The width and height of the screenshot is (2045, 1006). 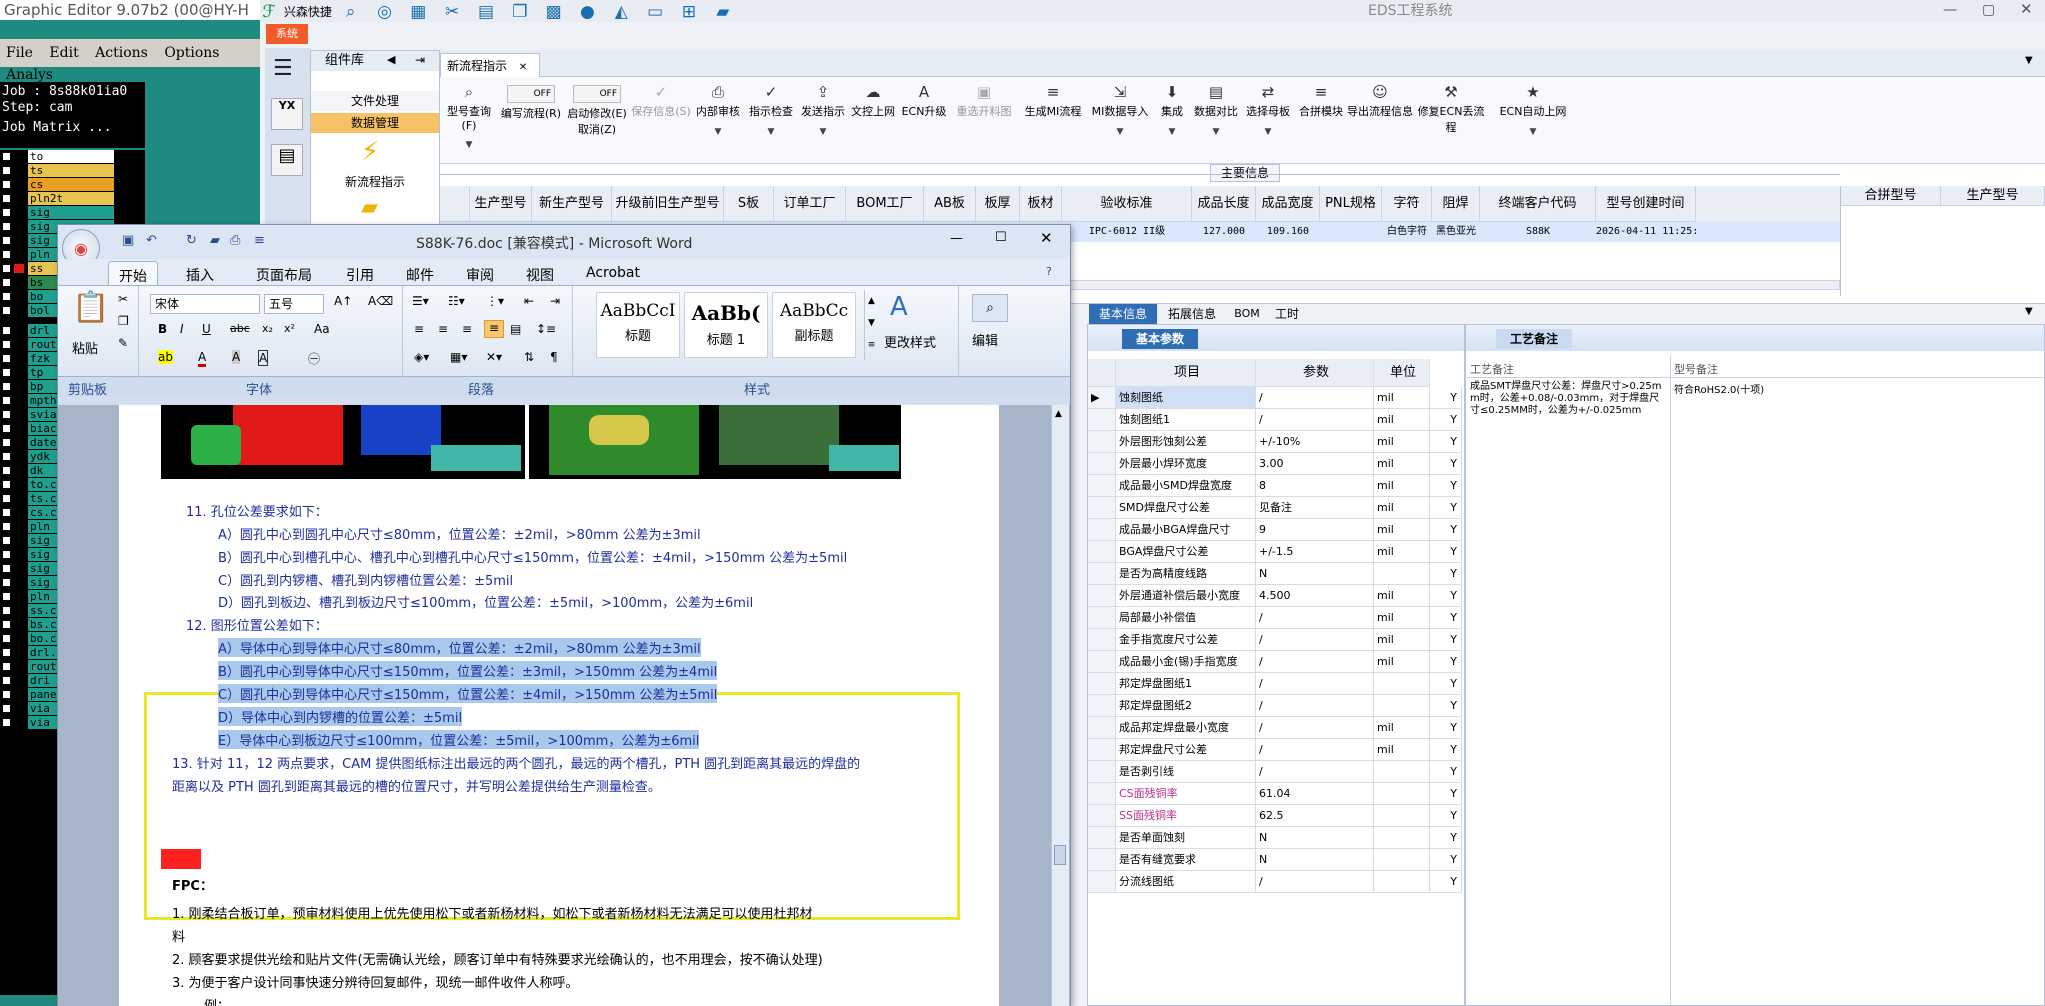 I want to click on shading-icon: ◈▾, so click(x=421, y=357).